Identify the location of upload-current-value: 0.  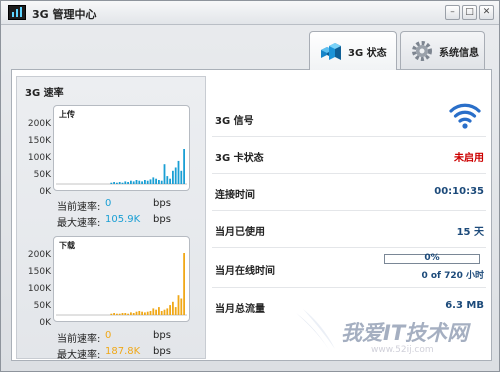
(108, 203).